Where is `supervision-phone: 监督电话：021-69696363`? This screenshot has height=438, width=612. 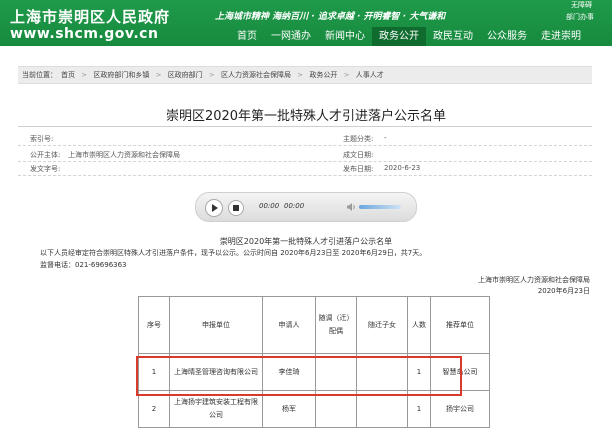
supervision-phone: 监督电话：021-69696363 is located at coordinates (83, 265).